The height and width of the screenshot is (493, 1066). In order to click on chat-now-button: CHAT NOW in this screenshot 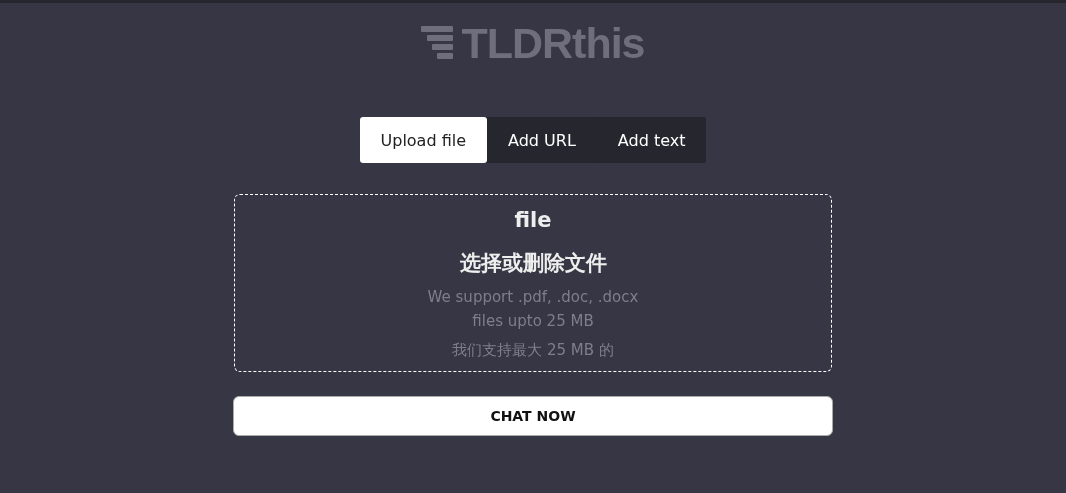, I will do `click(533, 416)`.